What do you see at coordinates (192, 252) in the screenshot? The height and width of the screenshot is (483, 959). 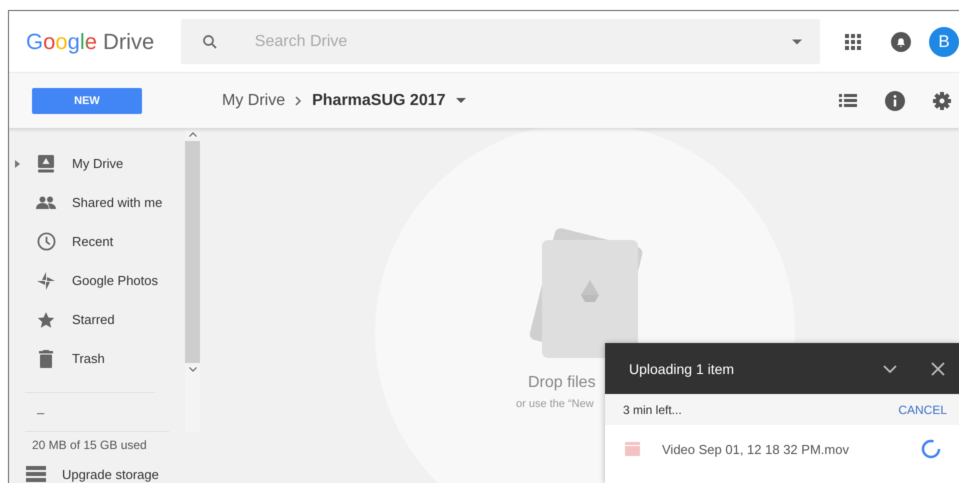 I see `scrollbar-thumb` at bounding box center [192, 252].